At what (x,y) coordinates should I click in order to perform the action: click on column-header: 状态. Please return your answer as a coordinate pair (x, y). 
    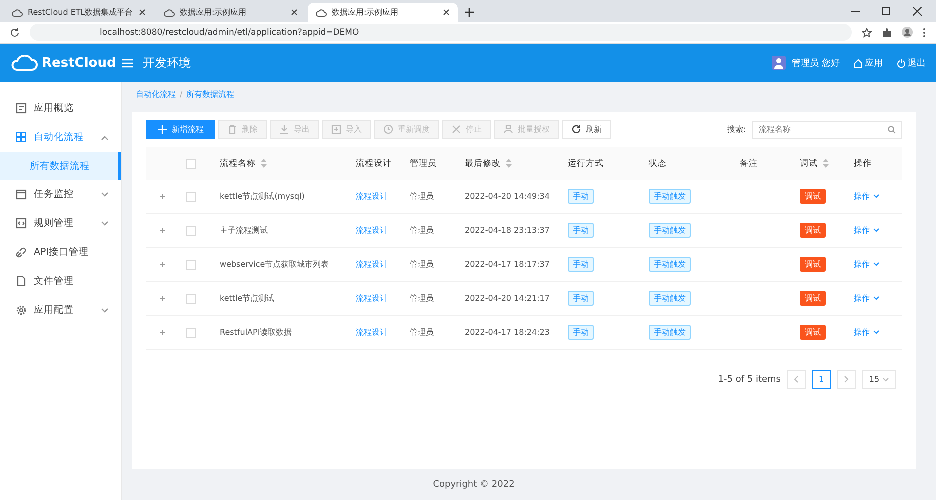
    Looking at the image, I should click on (694, 163).